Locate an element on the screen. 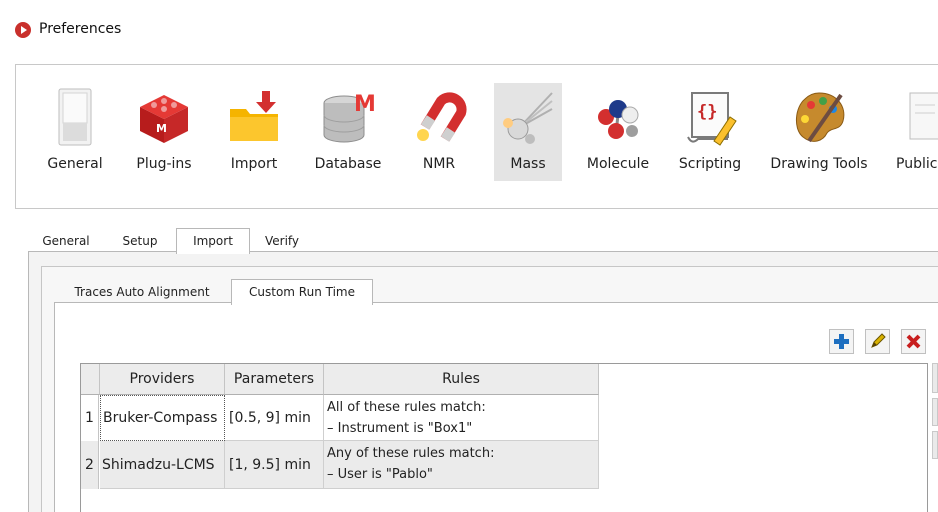 The height and width of the screenshot is (512, 938). row-number: 2 is located at coordinates (90, 465).